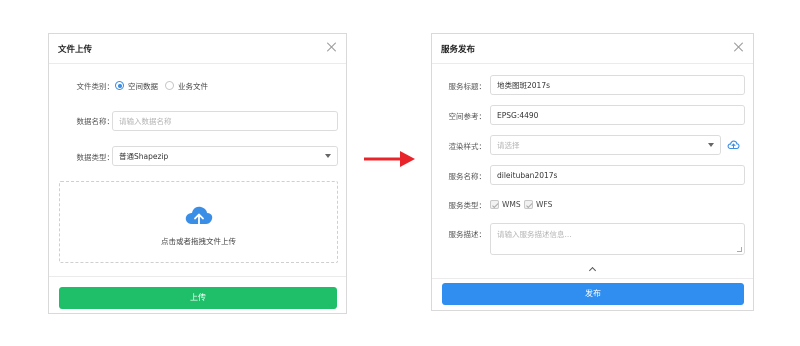 The image size is (800, 346). I want to click on upload-dropzone: 点击或者拖拽文件上传, so click(198, 222).